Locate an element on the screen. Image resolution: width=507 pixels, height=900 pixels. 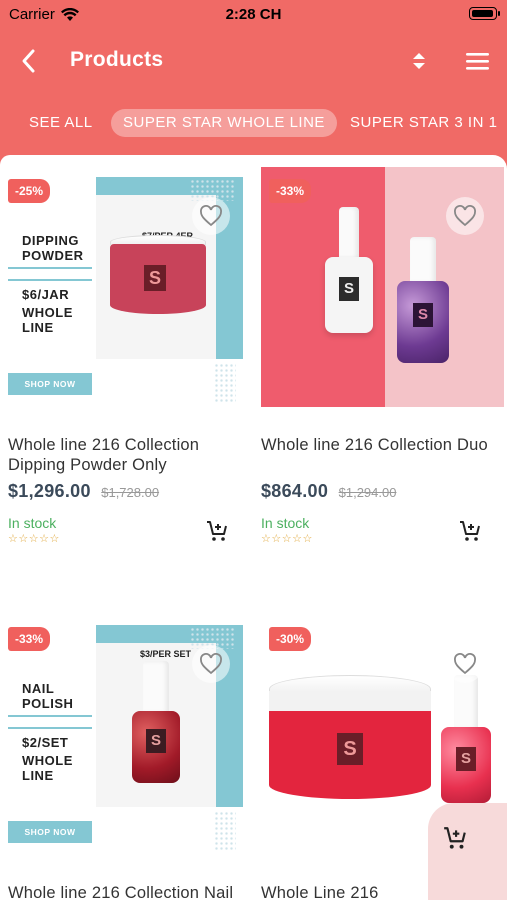
discount-badge: -30% is located at coordinates (290, 639).